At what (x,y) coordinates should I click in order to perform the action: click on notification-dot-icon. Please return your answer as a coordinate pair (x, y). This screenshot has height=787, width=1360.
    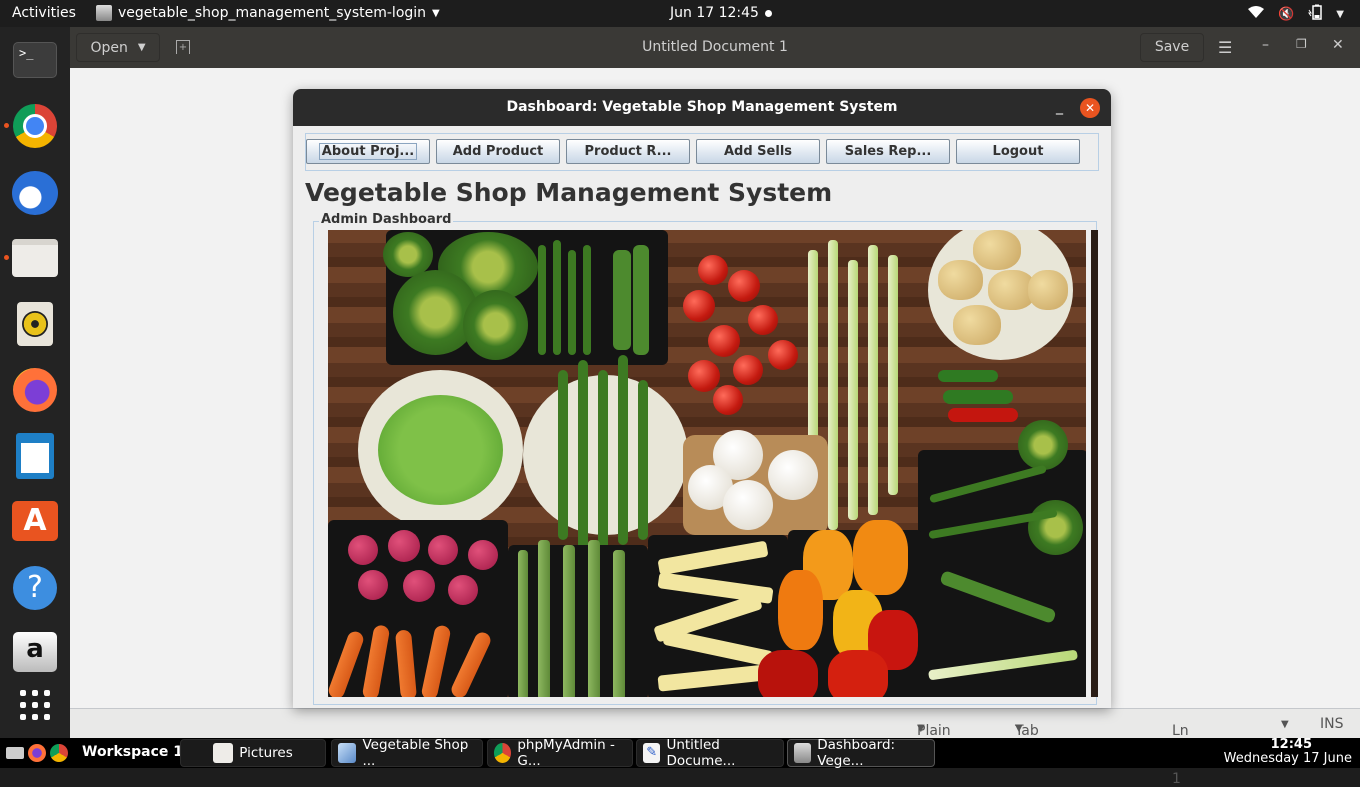
    Looking at the image, I should click on (768, 13).